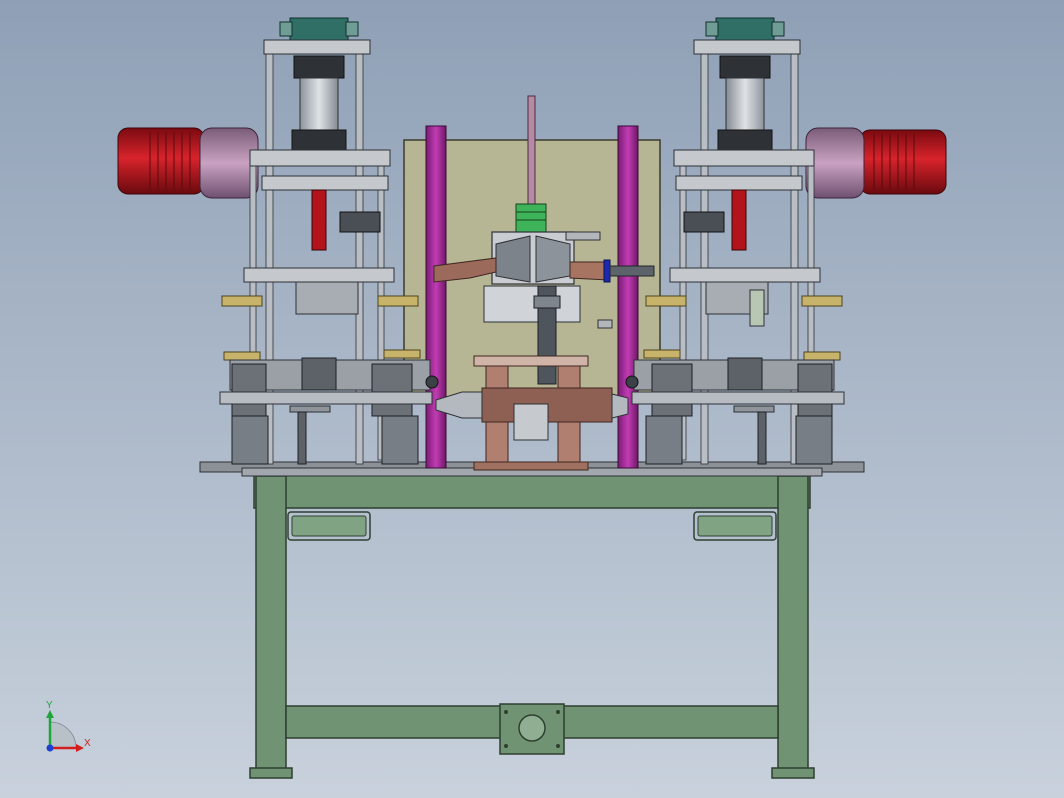 This screenshot has height=798, width=1064. What do you see at coordinates (63, 735) in the screenshot?
I see `triad-quarter-disc` at bounding box center [63, 735].